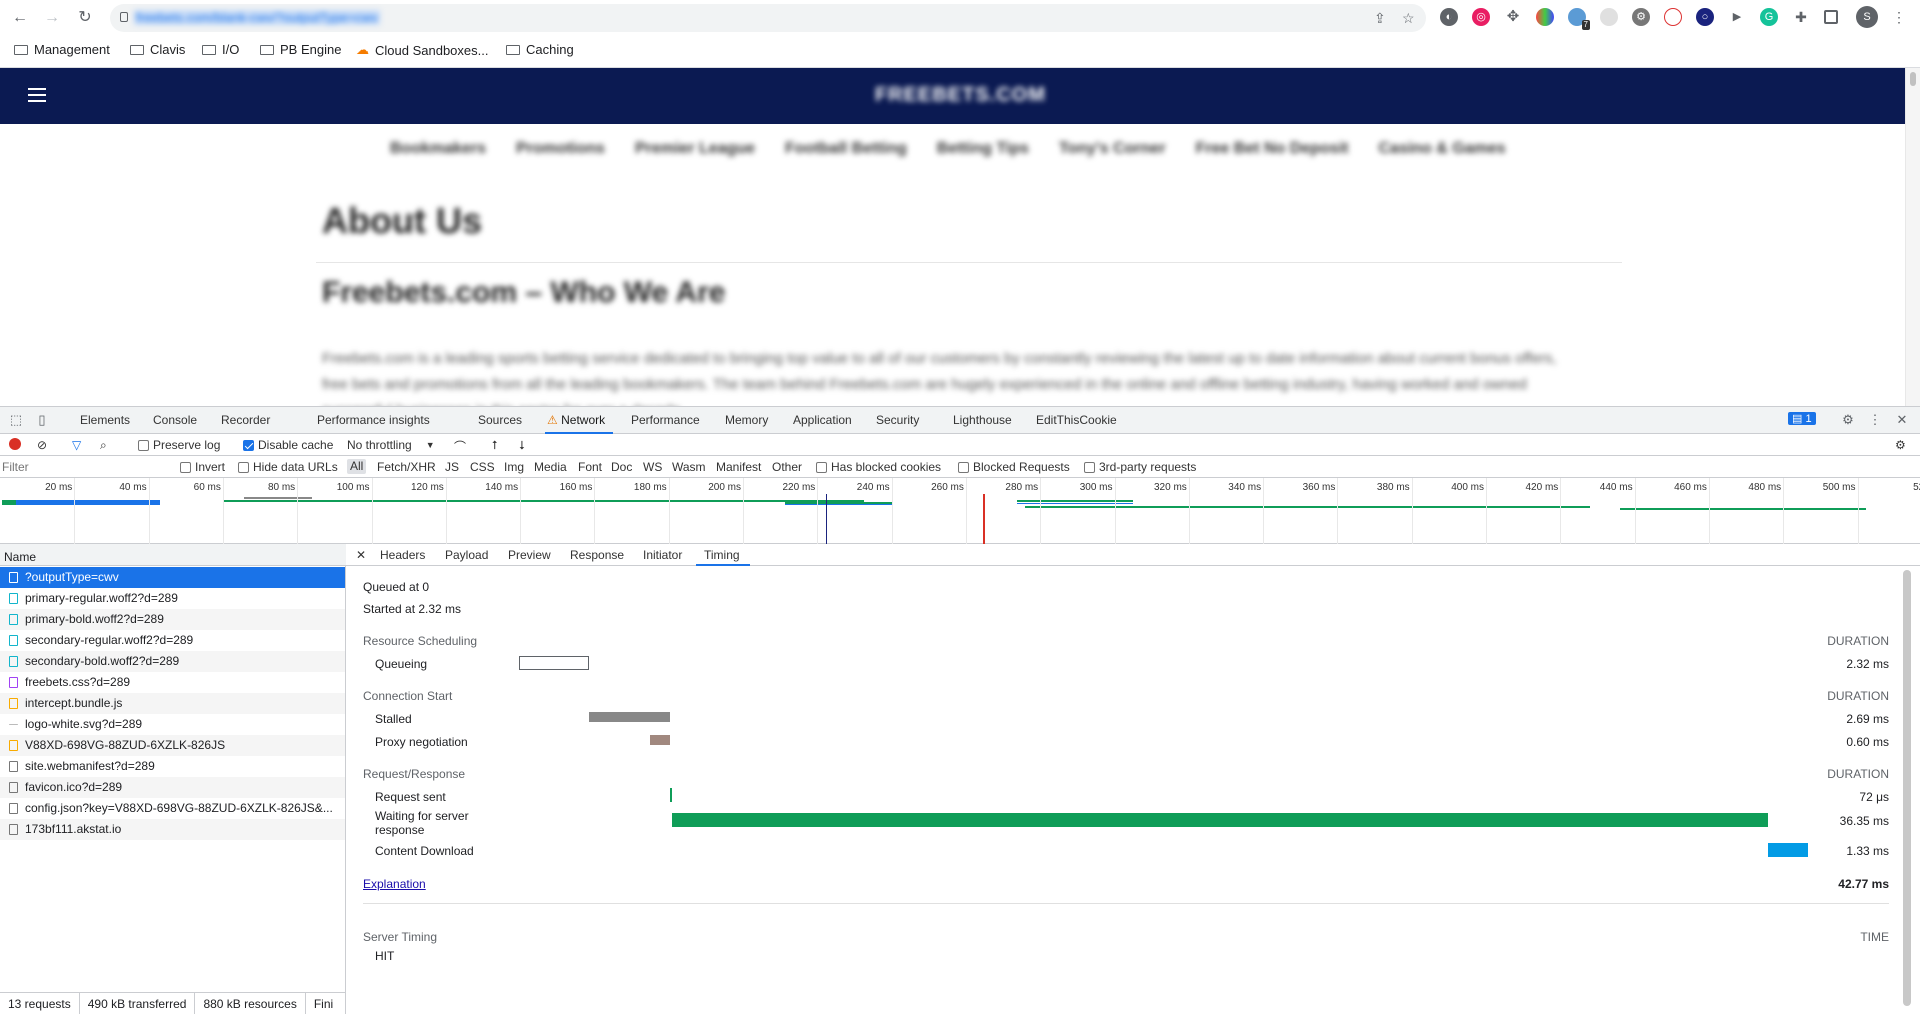 This screenshot has height=1014, width=1920. I want to click on bookmark-io: I/O, so click(220, 49).